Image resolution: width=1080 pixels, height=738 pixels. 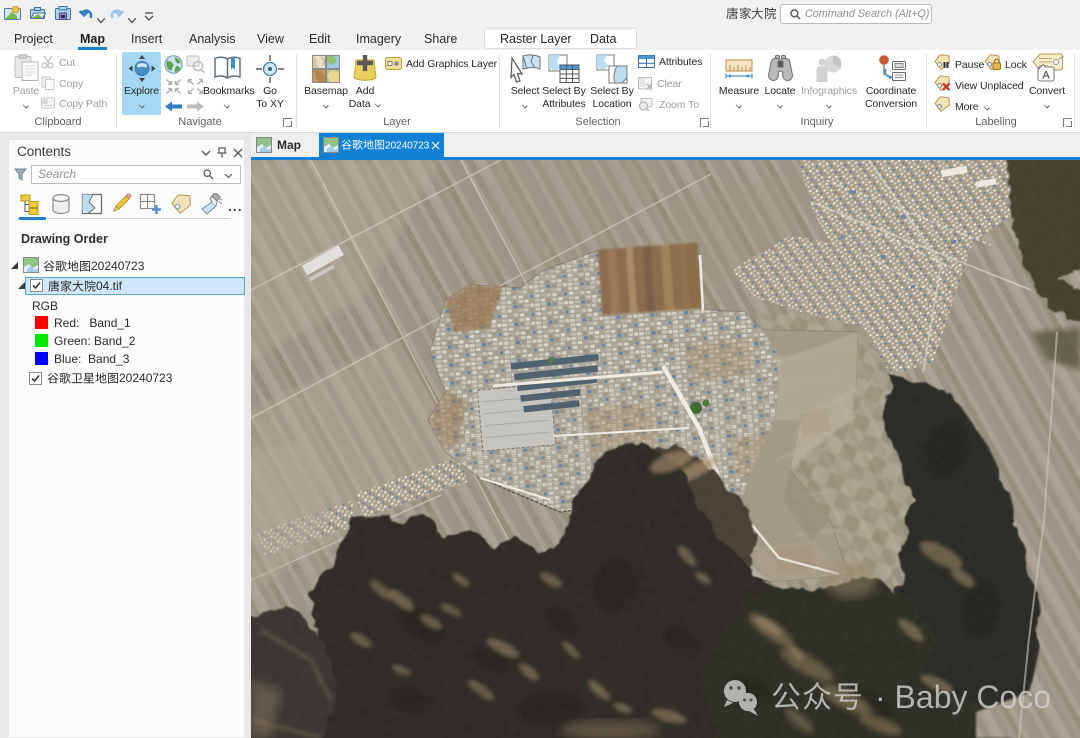 I want to click on svg-text: · Baby Coco, so click(x=963, y=697).